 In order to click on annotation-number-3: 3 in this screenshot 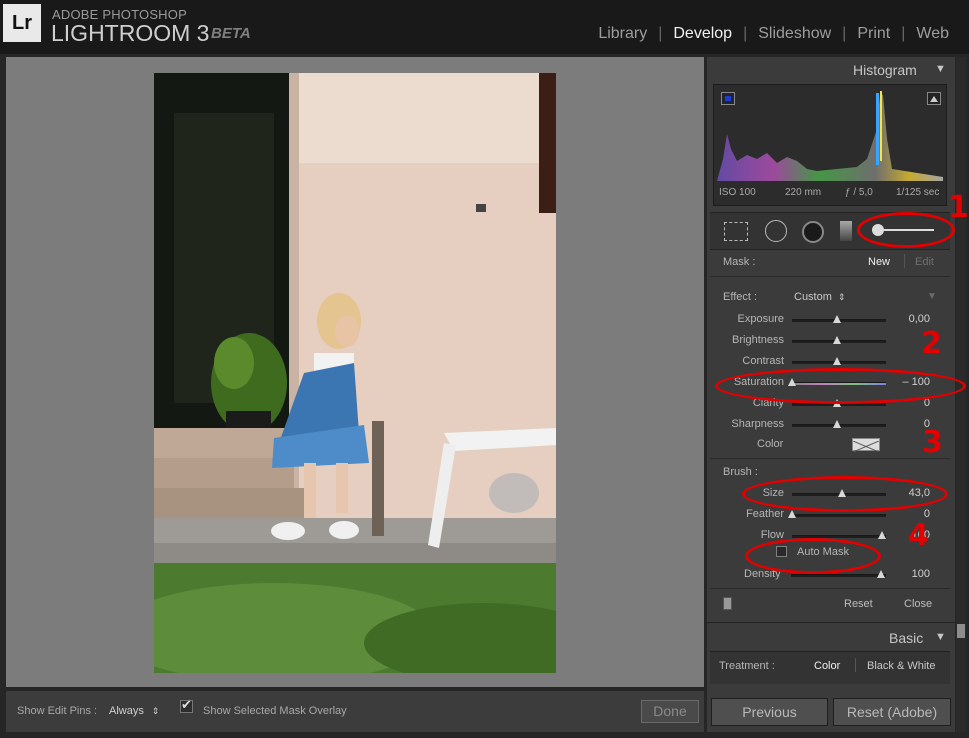, I will do `click(932, 442)`.